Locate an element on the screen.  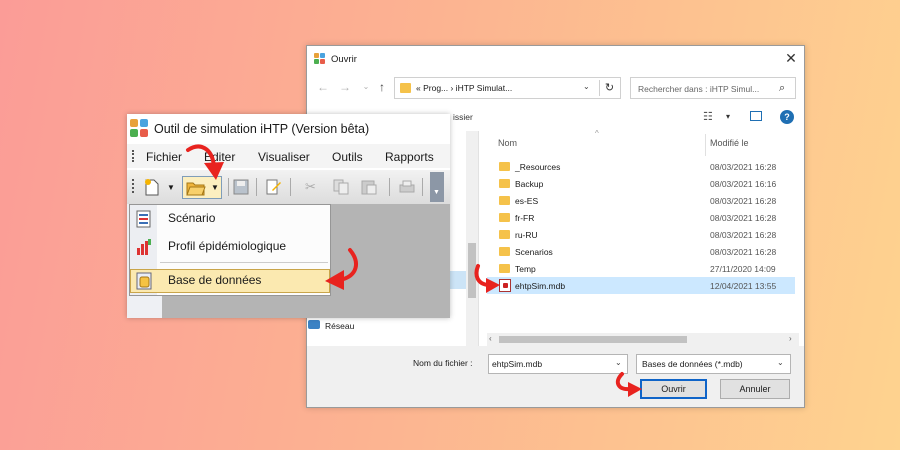
arrowhead-ouvrir is located at coordinates (635, 389).